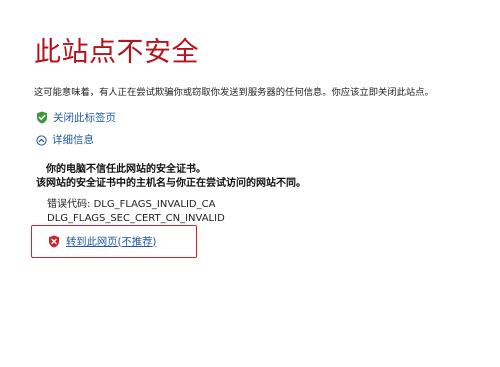  Describe the element at coordinates (126, 169) in the screenshot. I see `untrusted-cert-text: 你的电脑不信任此网站的安全证书。` at that location.